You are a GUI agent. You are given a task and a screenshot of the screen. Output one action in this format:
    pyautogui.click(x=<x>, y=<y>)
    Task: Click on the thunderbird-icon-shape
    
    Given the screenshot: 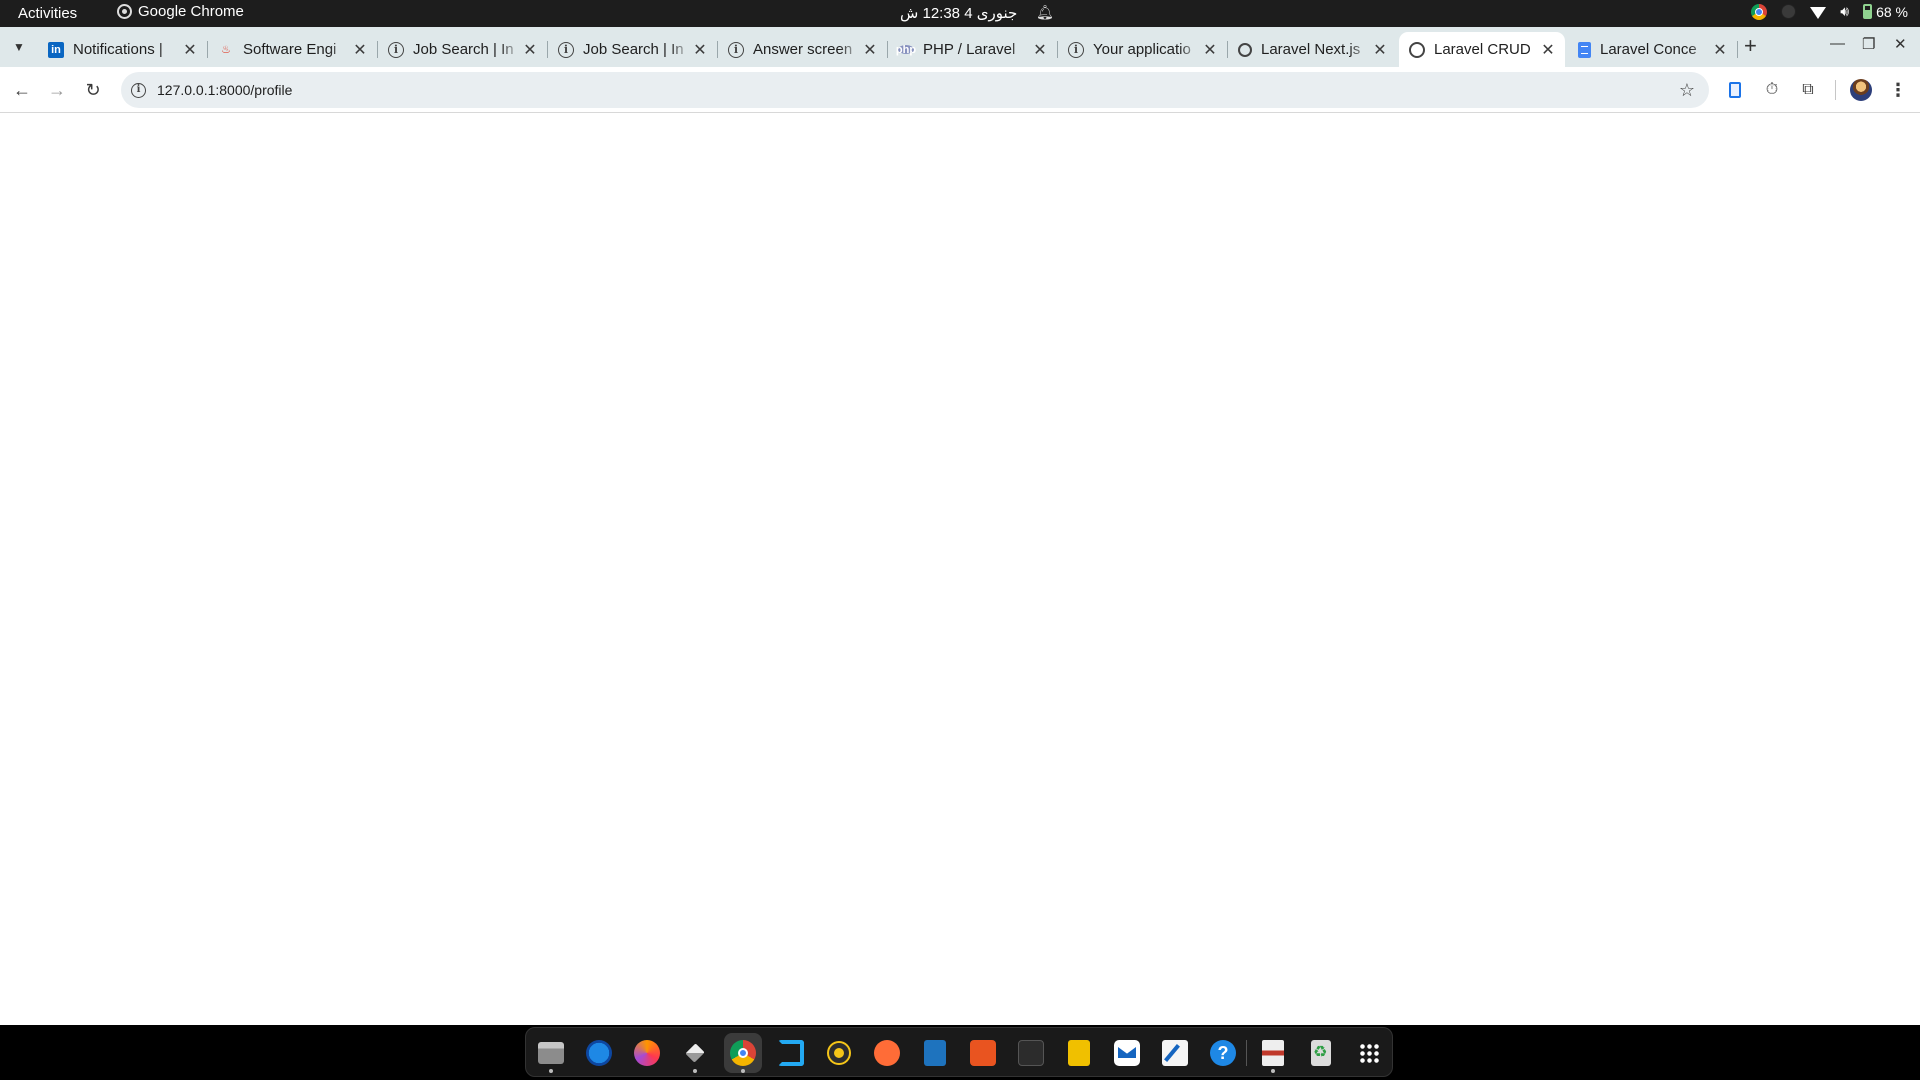 What is the action you would take?
    pyautogui.click(x=599, y=1053)
    